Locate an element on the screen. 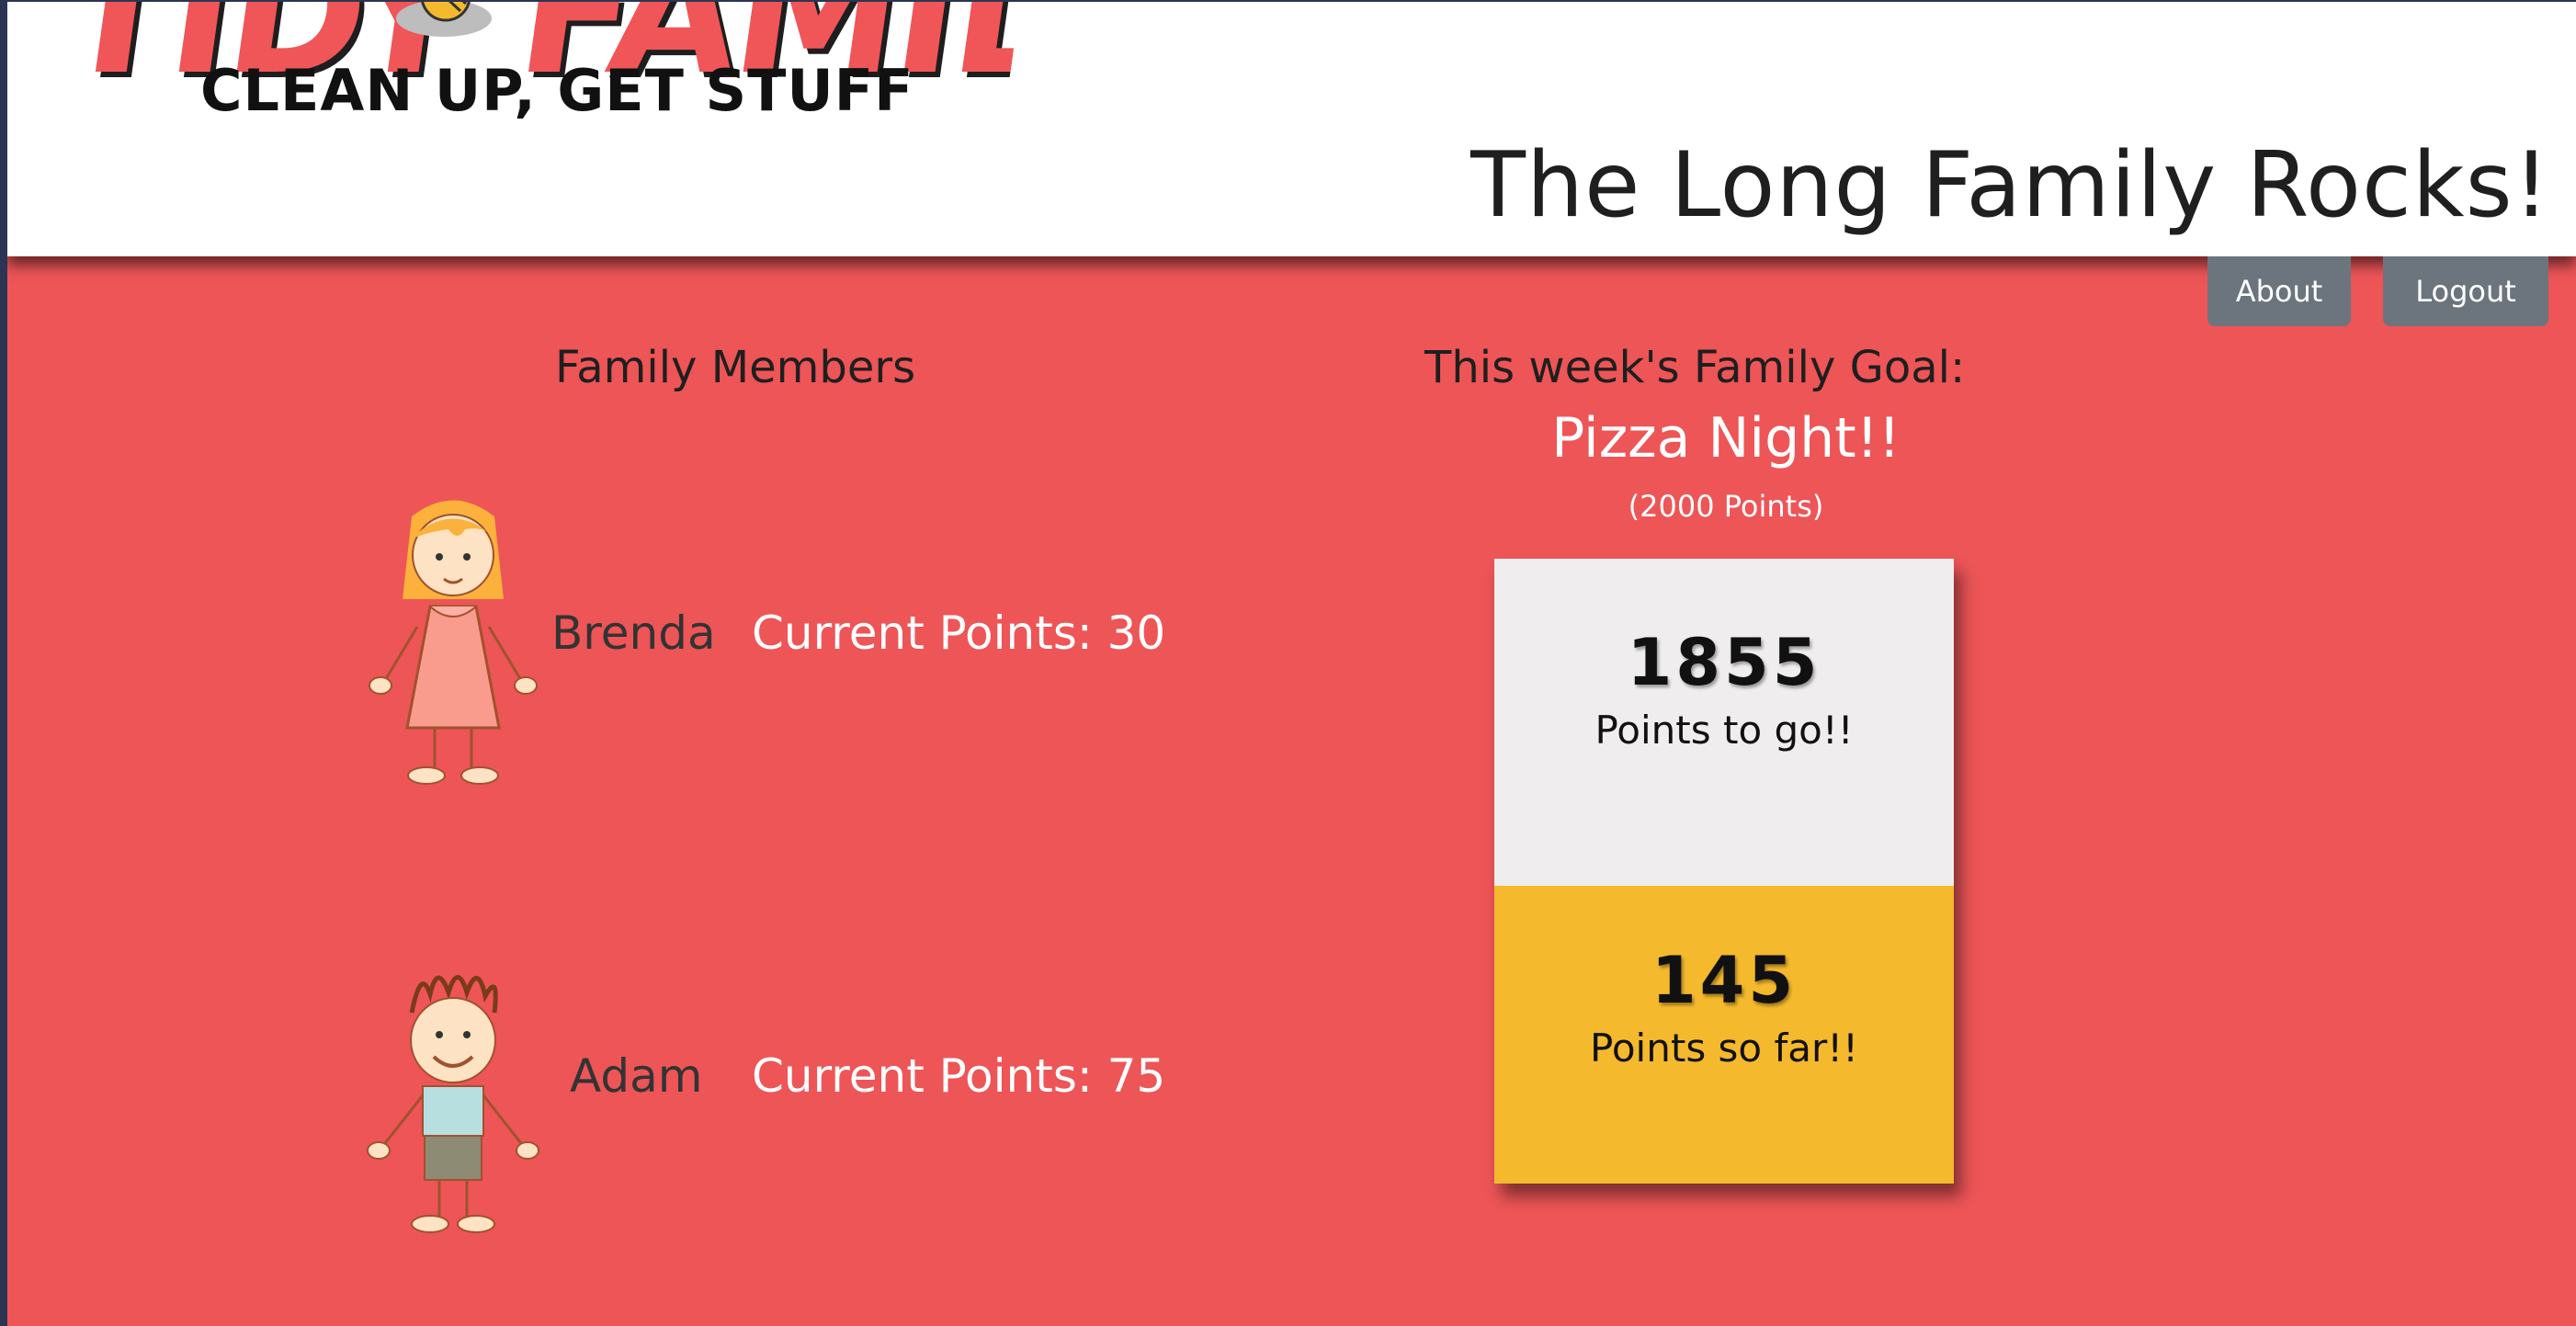 The width and height of the screenshot is (2576, 1326). goal-name: Pizza Night!! is located at coordinates (1726, 438).